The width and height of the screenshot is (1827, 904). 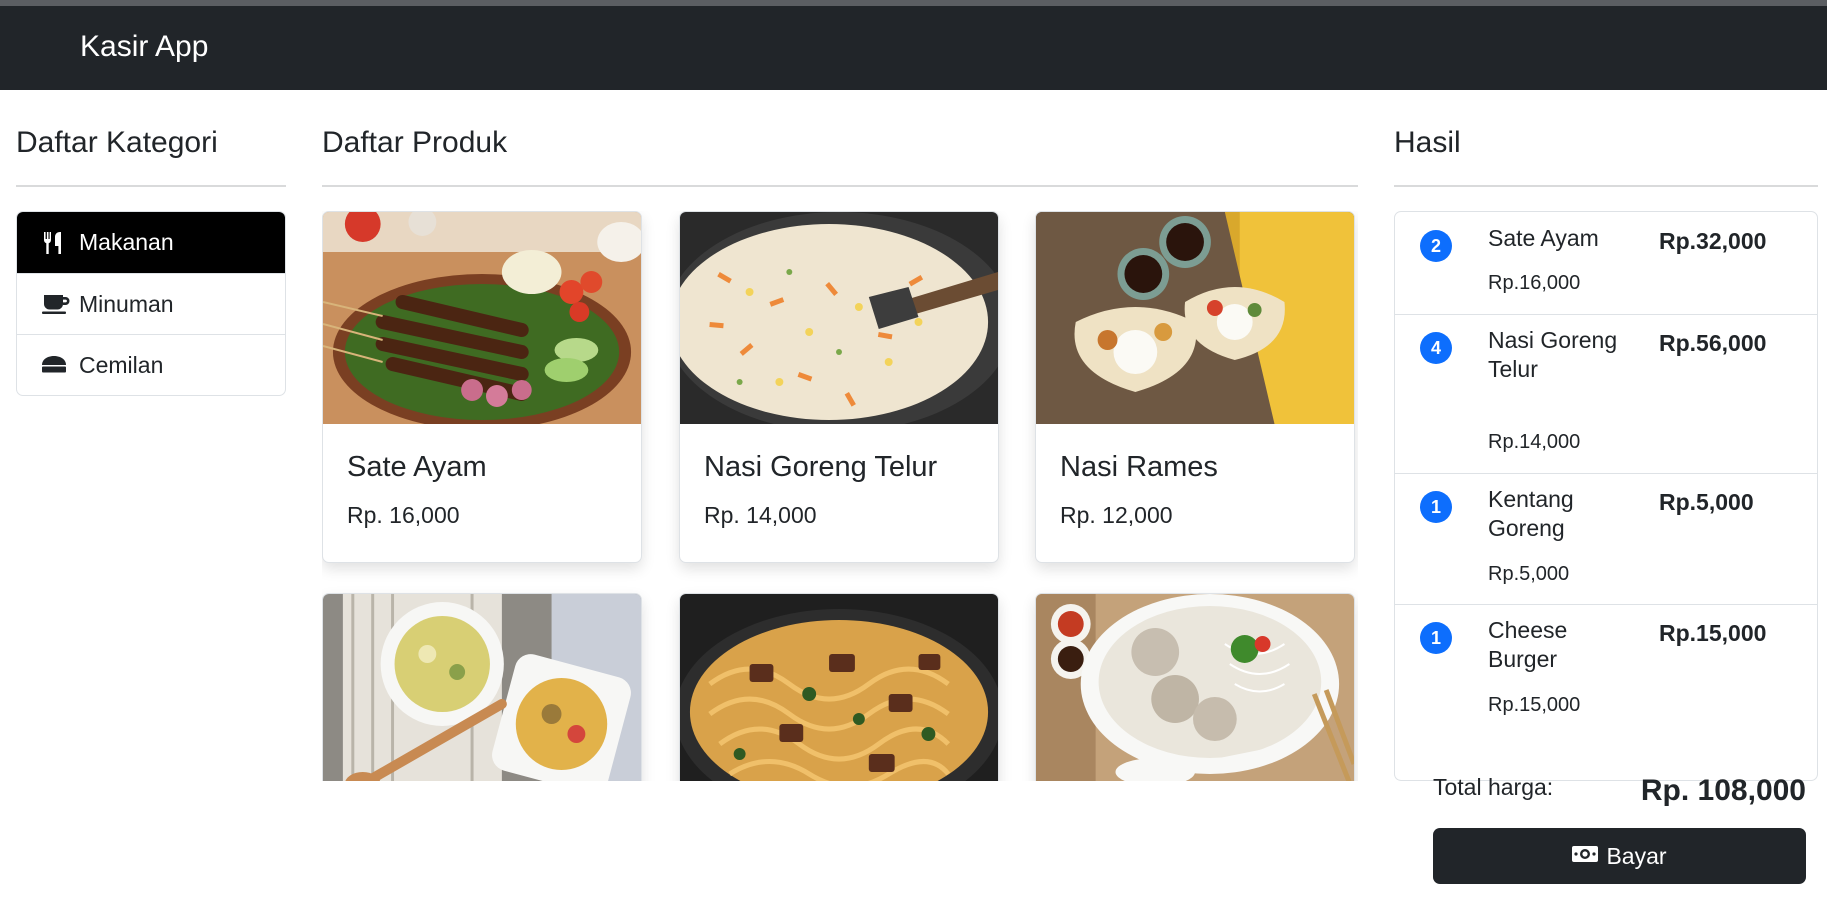 I want to click on pay-label: Bayar, so click(x=1636, y=855).